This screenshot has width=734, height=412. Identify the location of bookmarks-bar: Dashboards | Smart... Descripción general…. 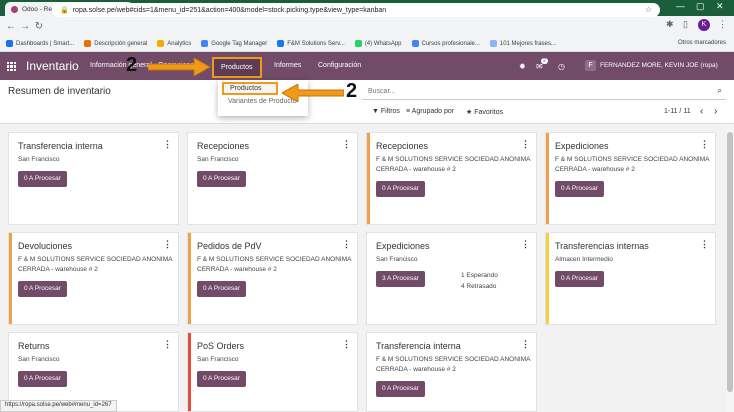
(367, 44).